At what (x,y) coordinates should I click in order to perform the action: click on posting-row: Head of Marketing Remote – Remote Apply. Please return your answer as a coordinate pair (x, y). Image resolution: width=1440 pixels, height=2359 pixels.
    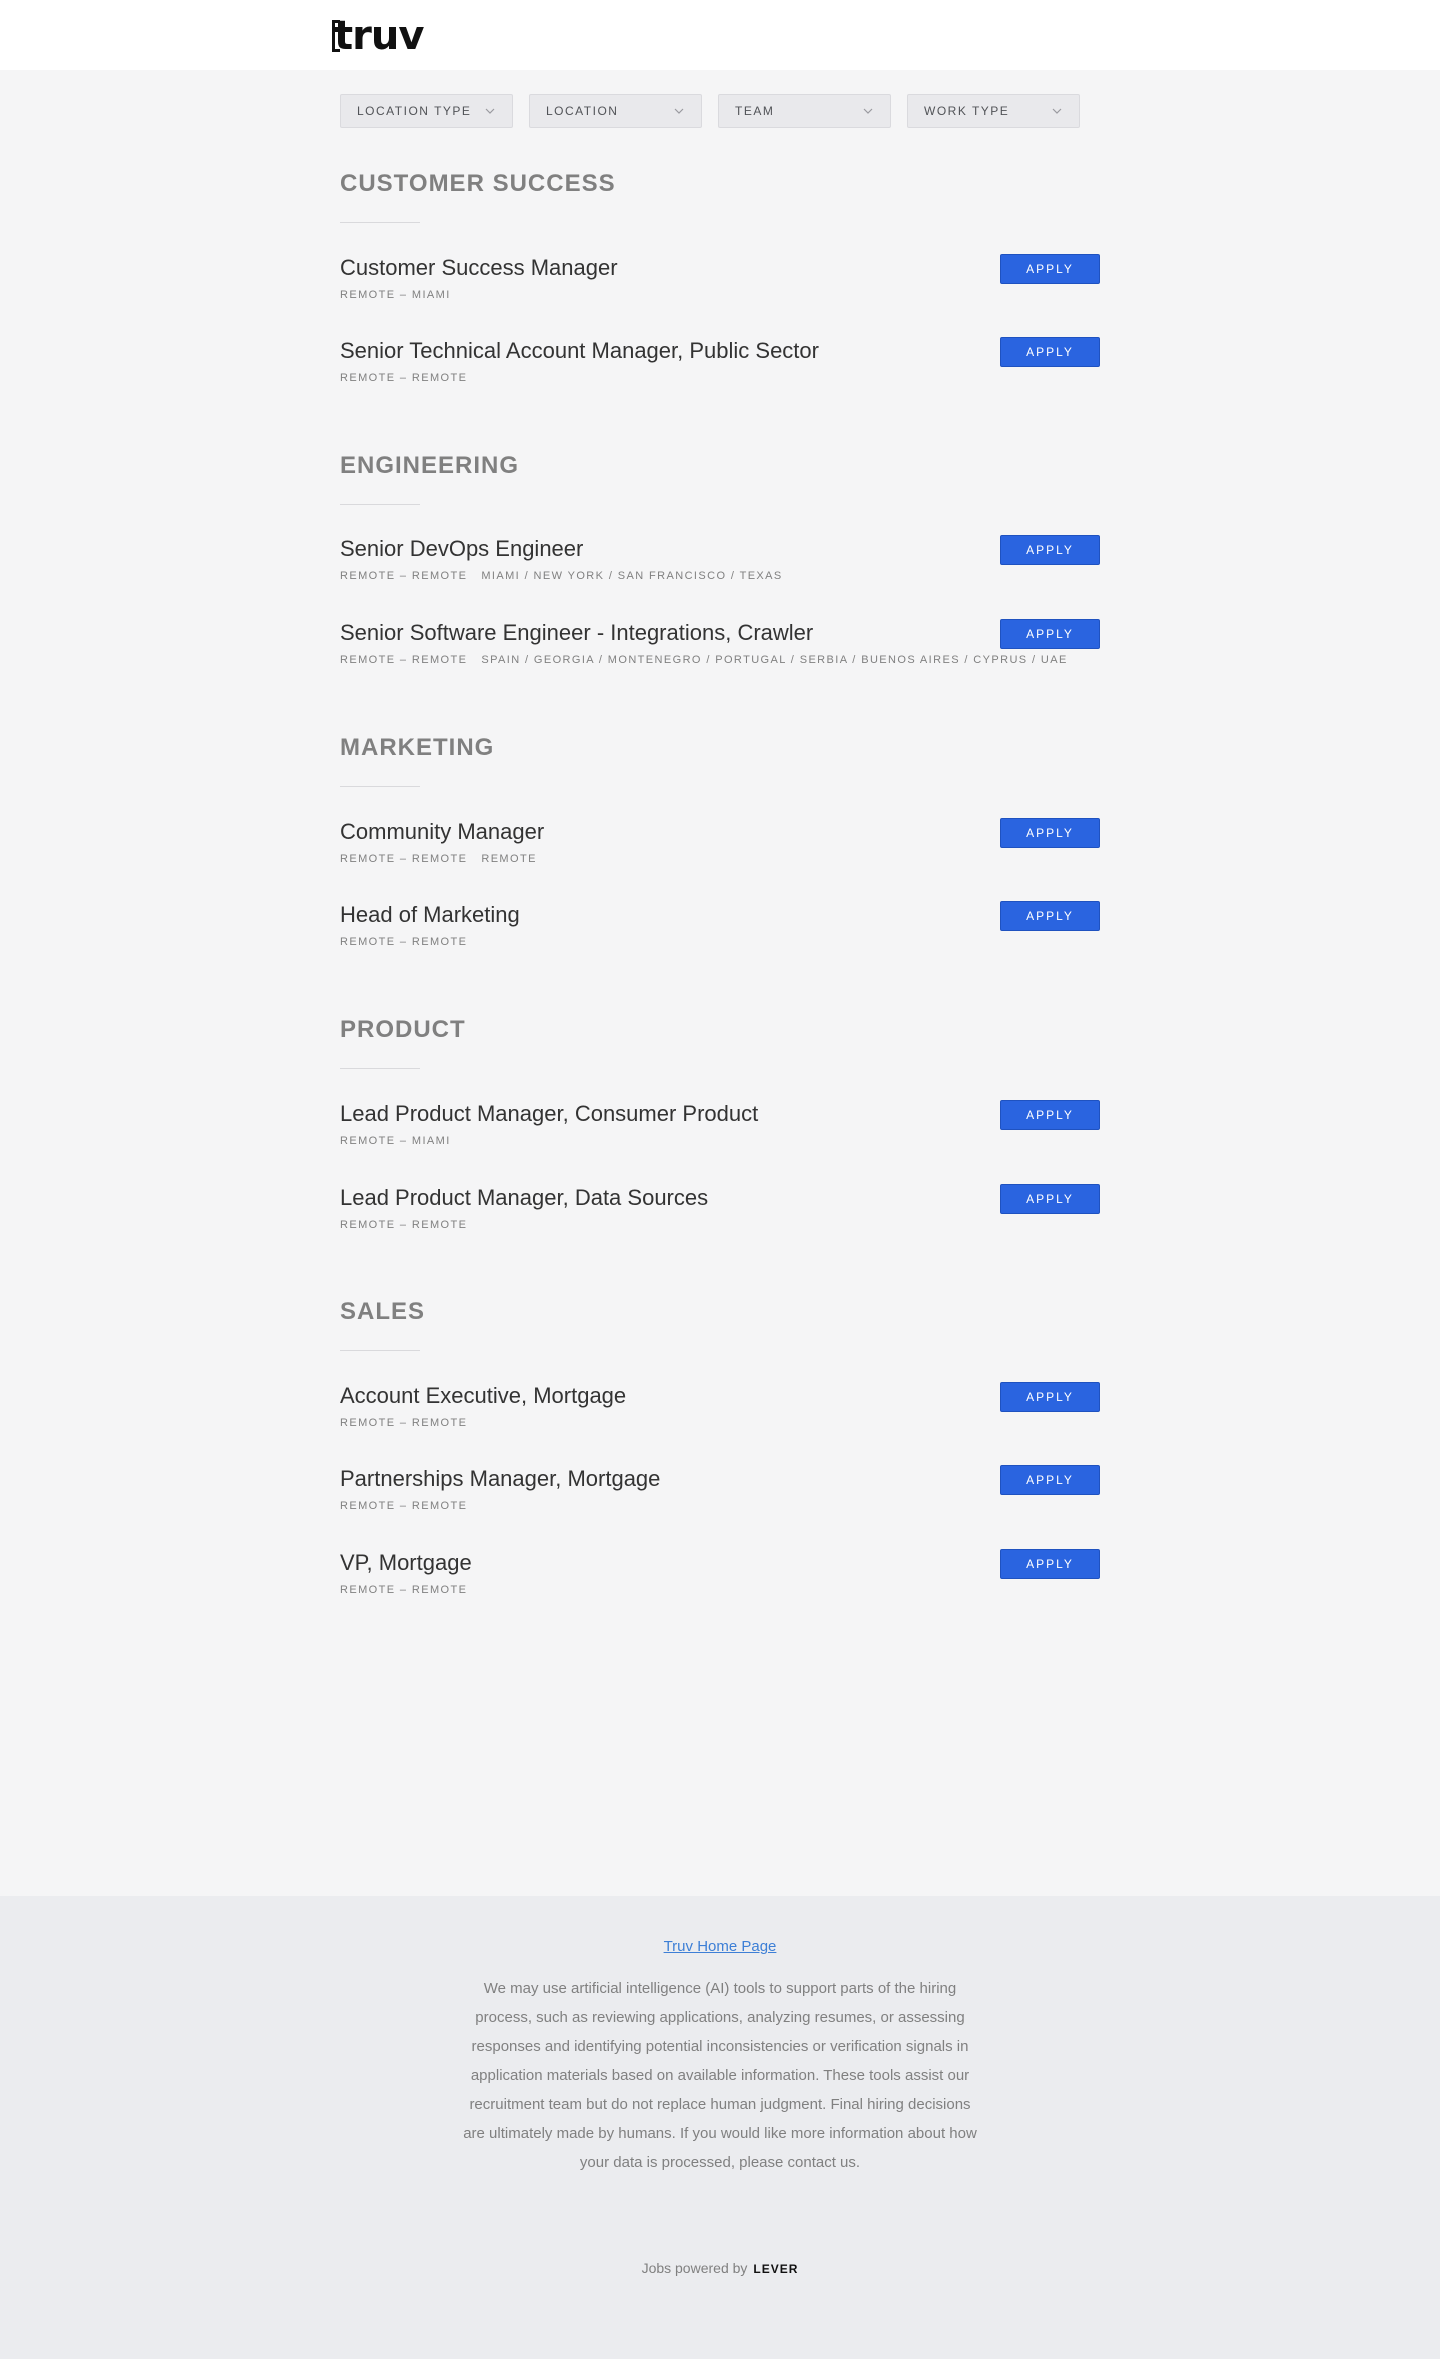
    Looking at the image, I should click on (720, 936).